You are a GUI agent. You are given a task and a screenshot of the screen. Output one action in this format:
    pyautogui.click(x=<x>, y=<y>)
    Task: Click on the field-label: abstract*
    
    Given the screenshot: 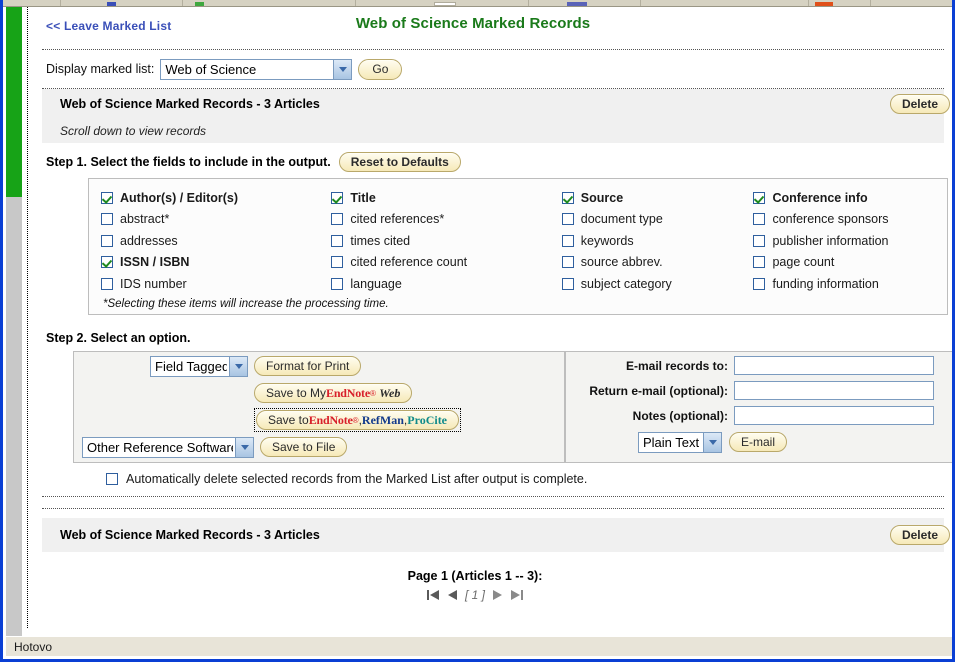 What is the action you would take?
    pyautogui.click(x=145, y=219)
    